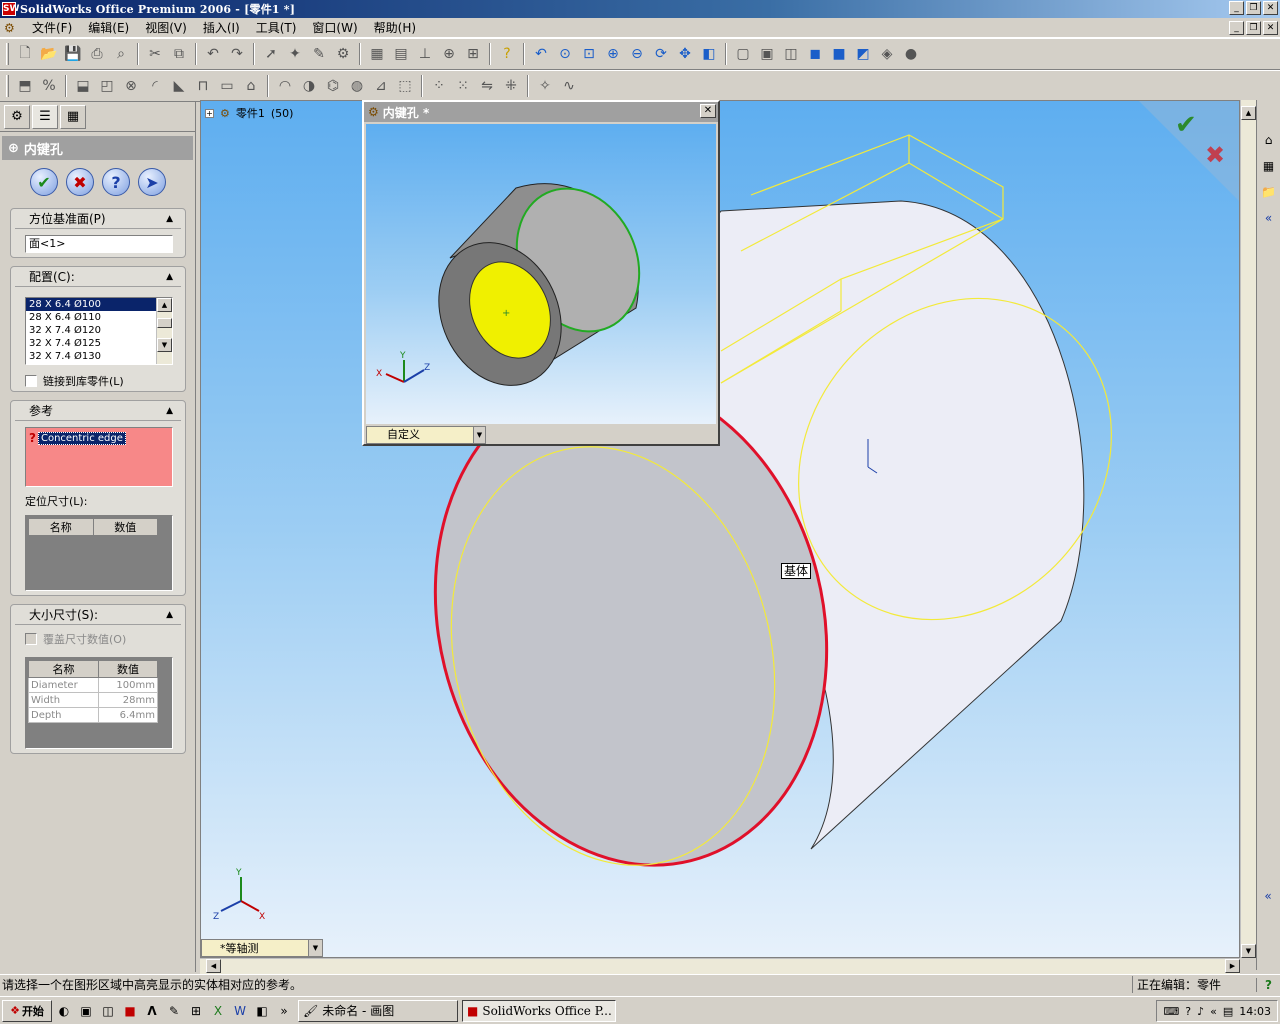 This screenshot has width=1280, height=1024. What do you see at coordinates (343, 54) in the screenshot?
I see `rebuild-icon: ⚙` at bounding box center [343, 54].